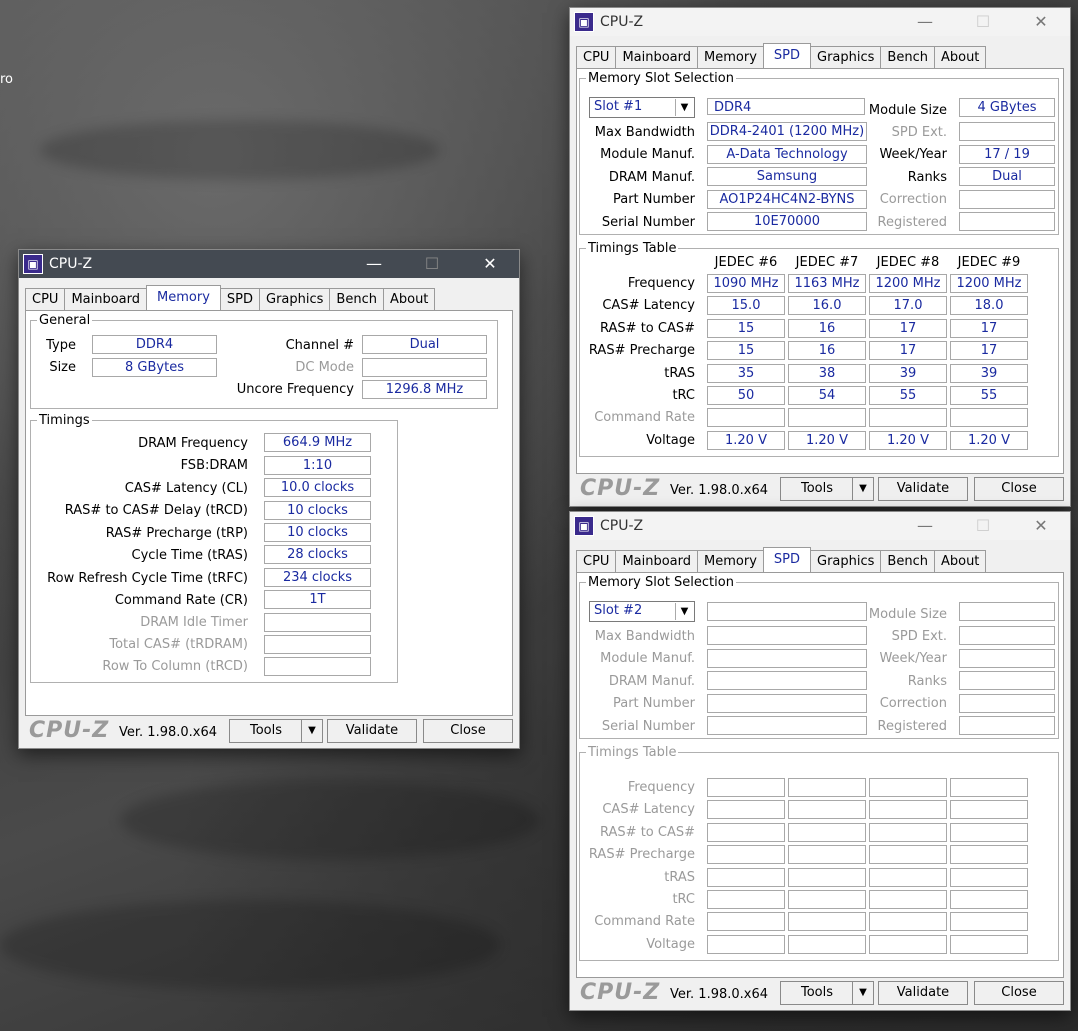 This screenshot has width=1078, height=1031. Describe the element at coordinates (827, 283) in the screenshot. I see `table-cell: 1163 MHz` at that location.